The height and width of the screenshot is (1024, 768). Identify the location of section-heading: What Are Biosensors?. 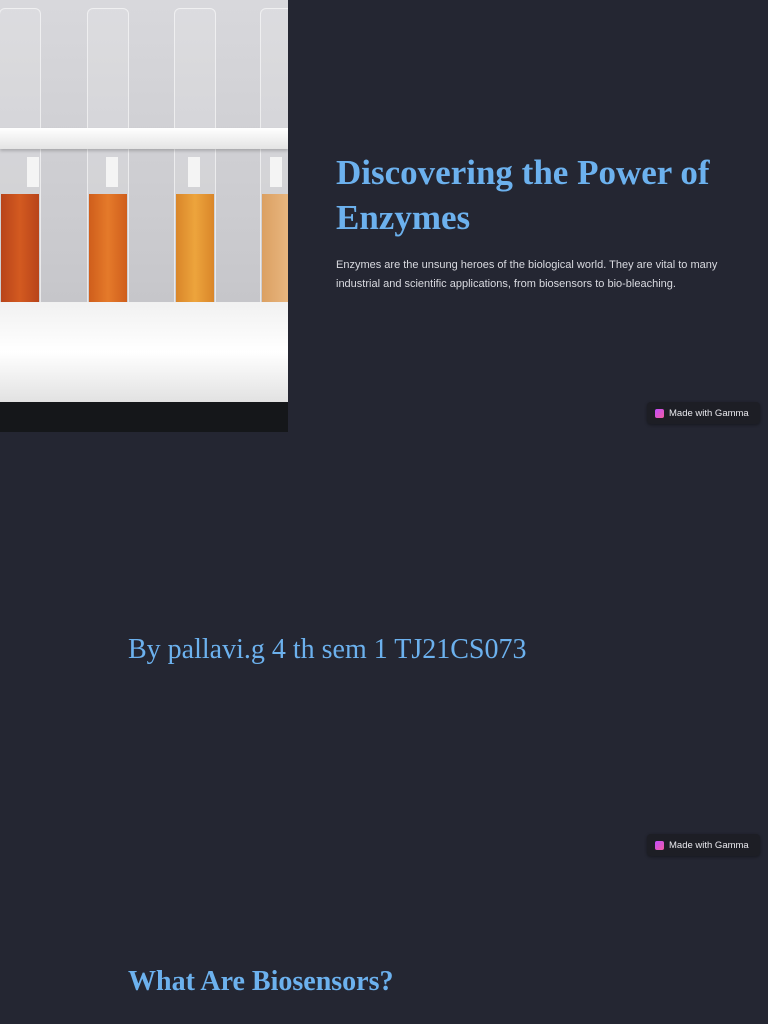
(261, 981).